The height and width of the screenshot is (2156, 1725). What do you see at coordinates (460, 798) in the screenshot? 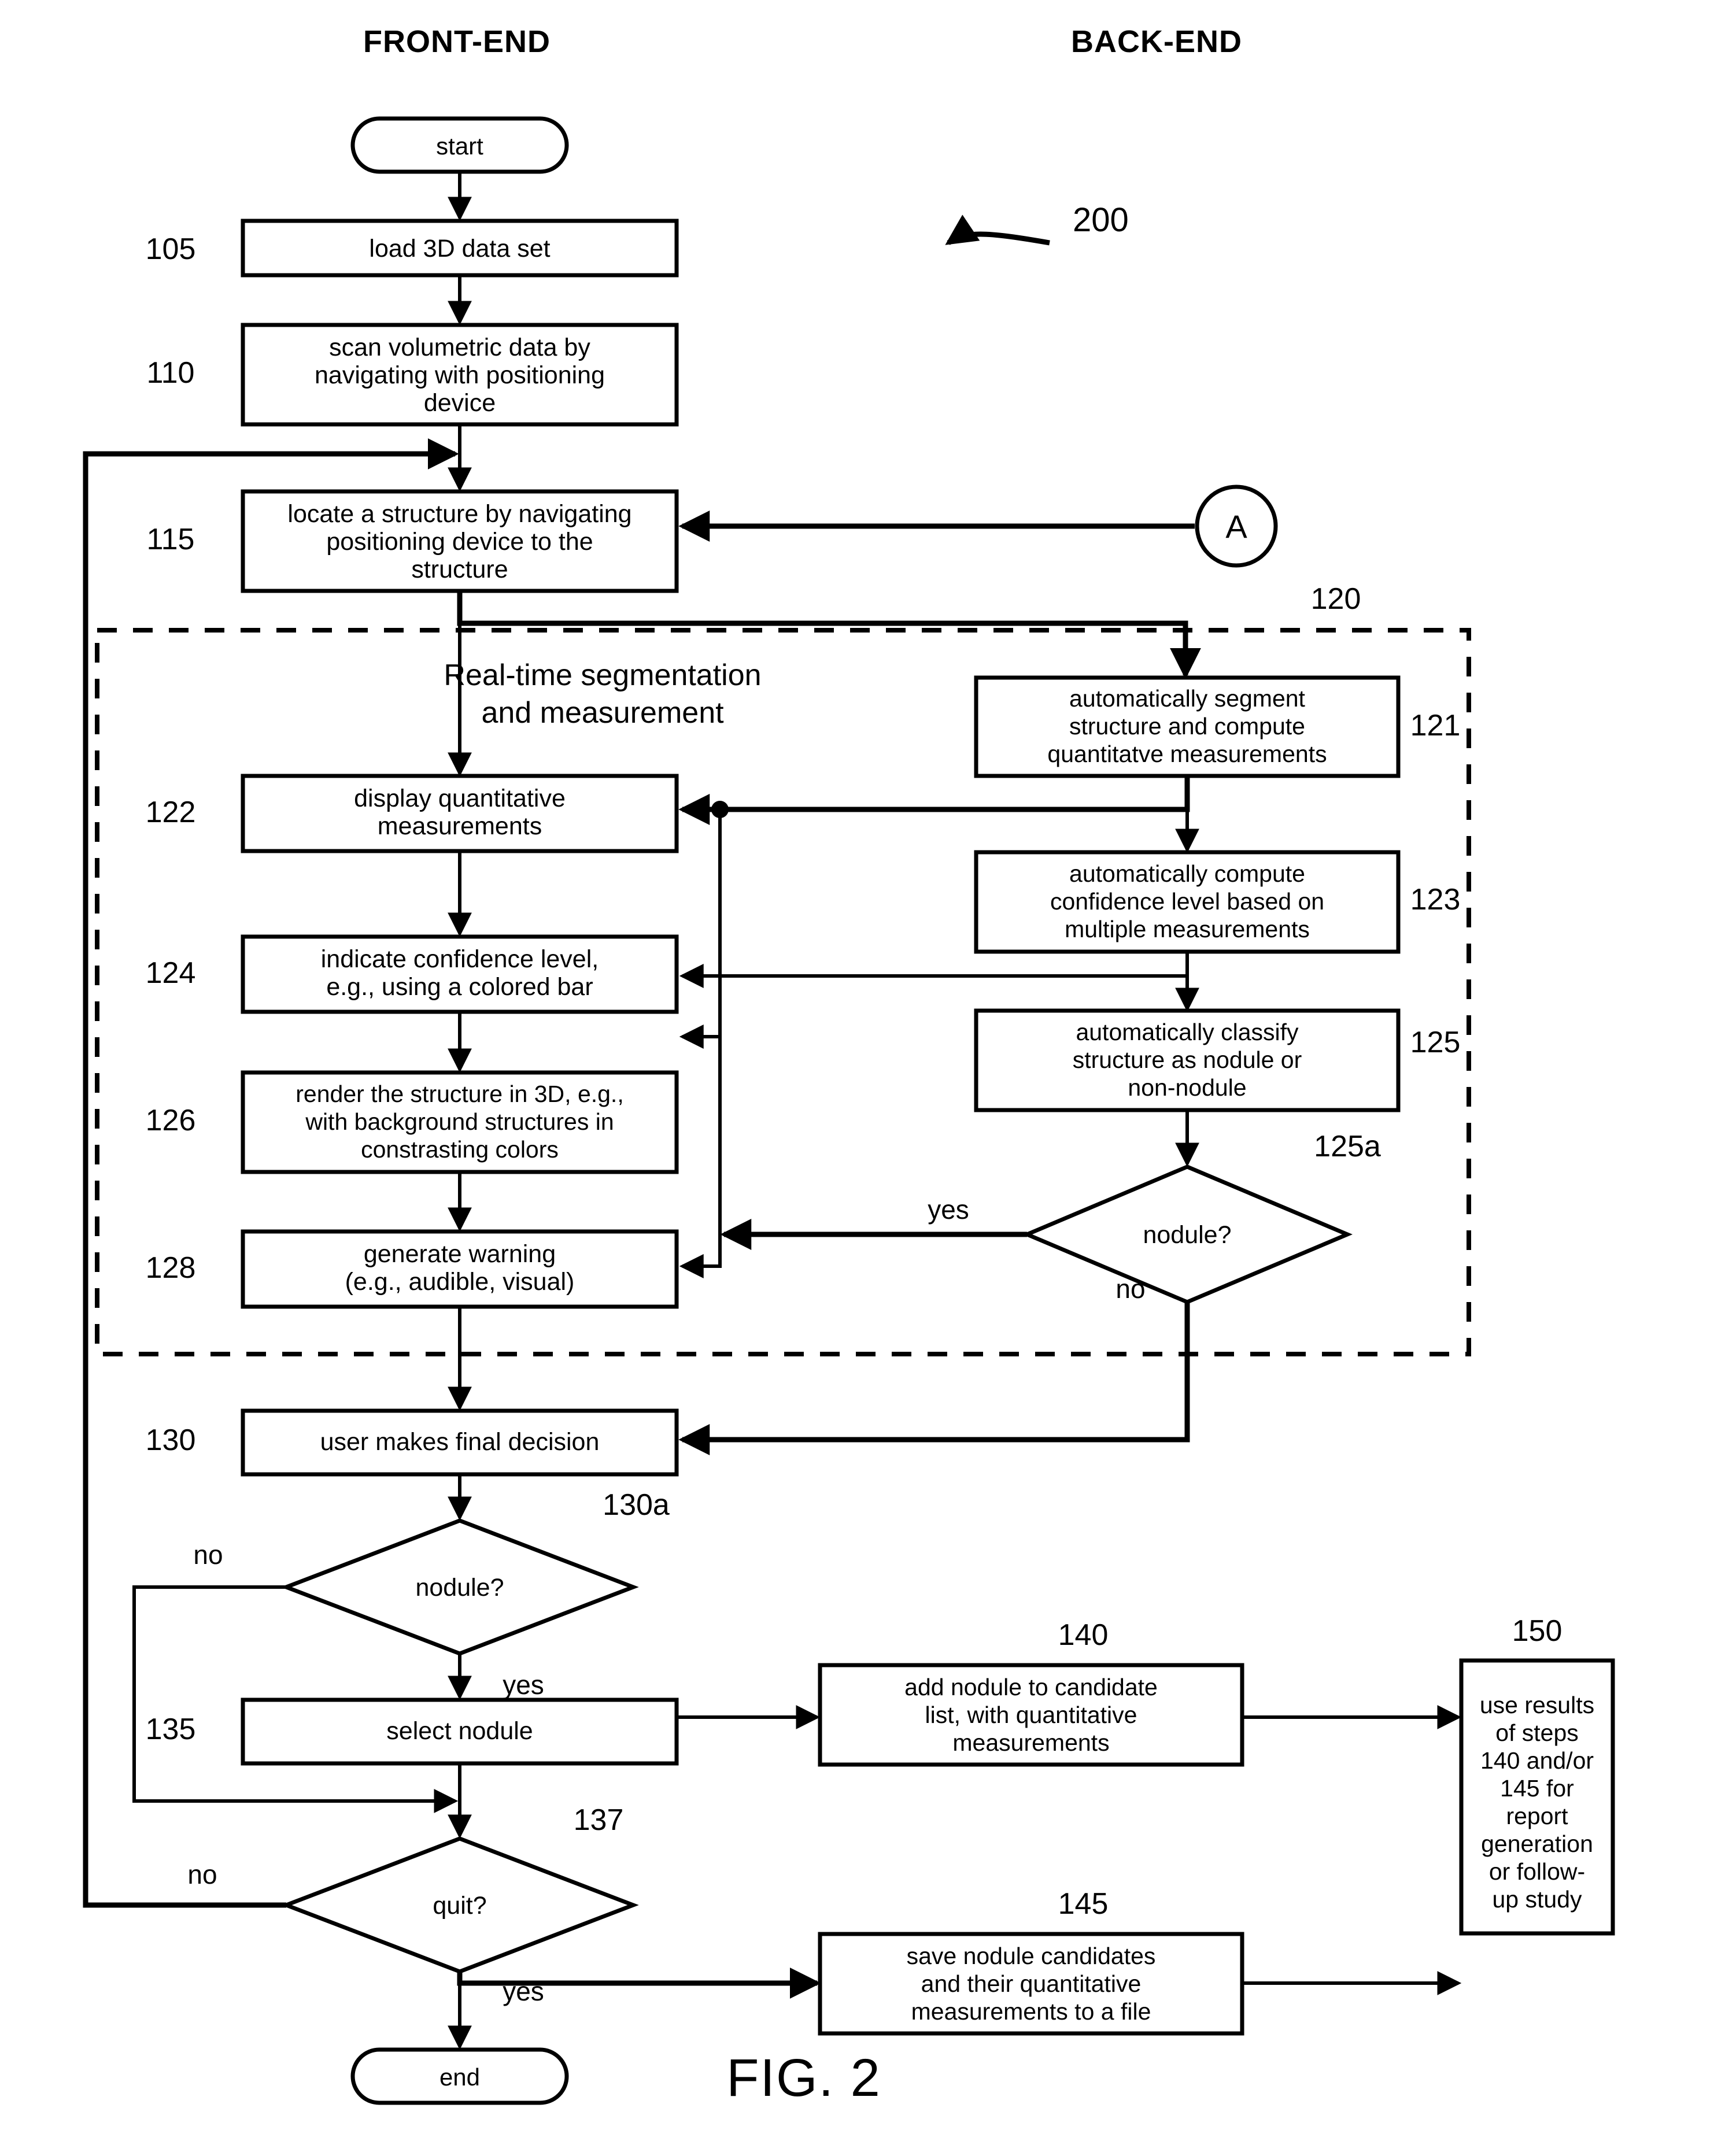
I see `step-122-line-1: display quantitative` at bounding box center [460, 798].